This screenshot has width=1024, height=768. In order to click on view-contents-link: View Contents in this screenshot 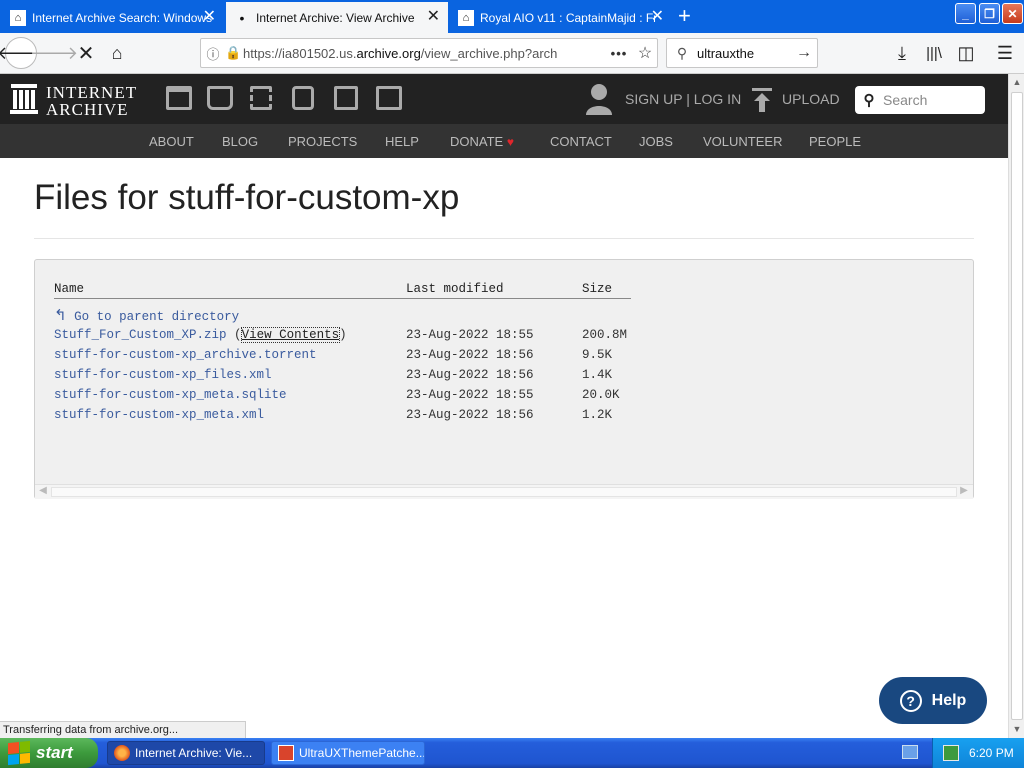, I will do `click(290, 335)`.